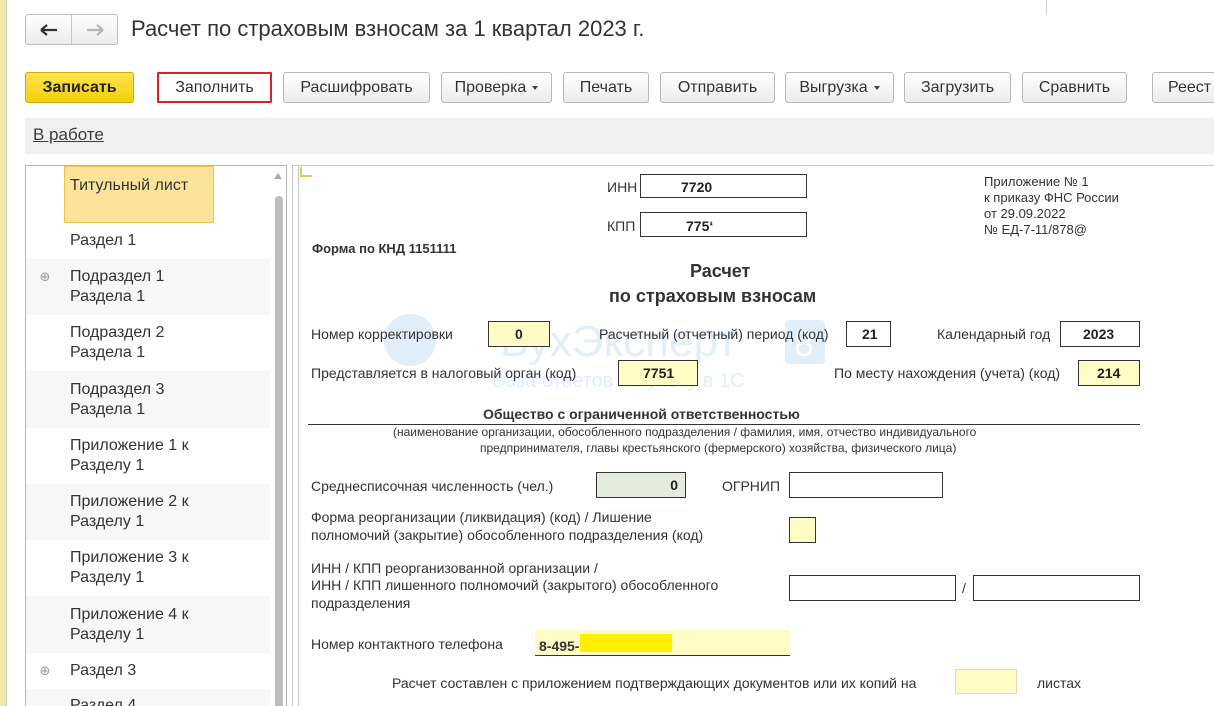  What do you see at coordinates (148, 241) in the screenshot?
I see `sidebar-item-section-1: Раздел 1` at bounding box center [148, 241].